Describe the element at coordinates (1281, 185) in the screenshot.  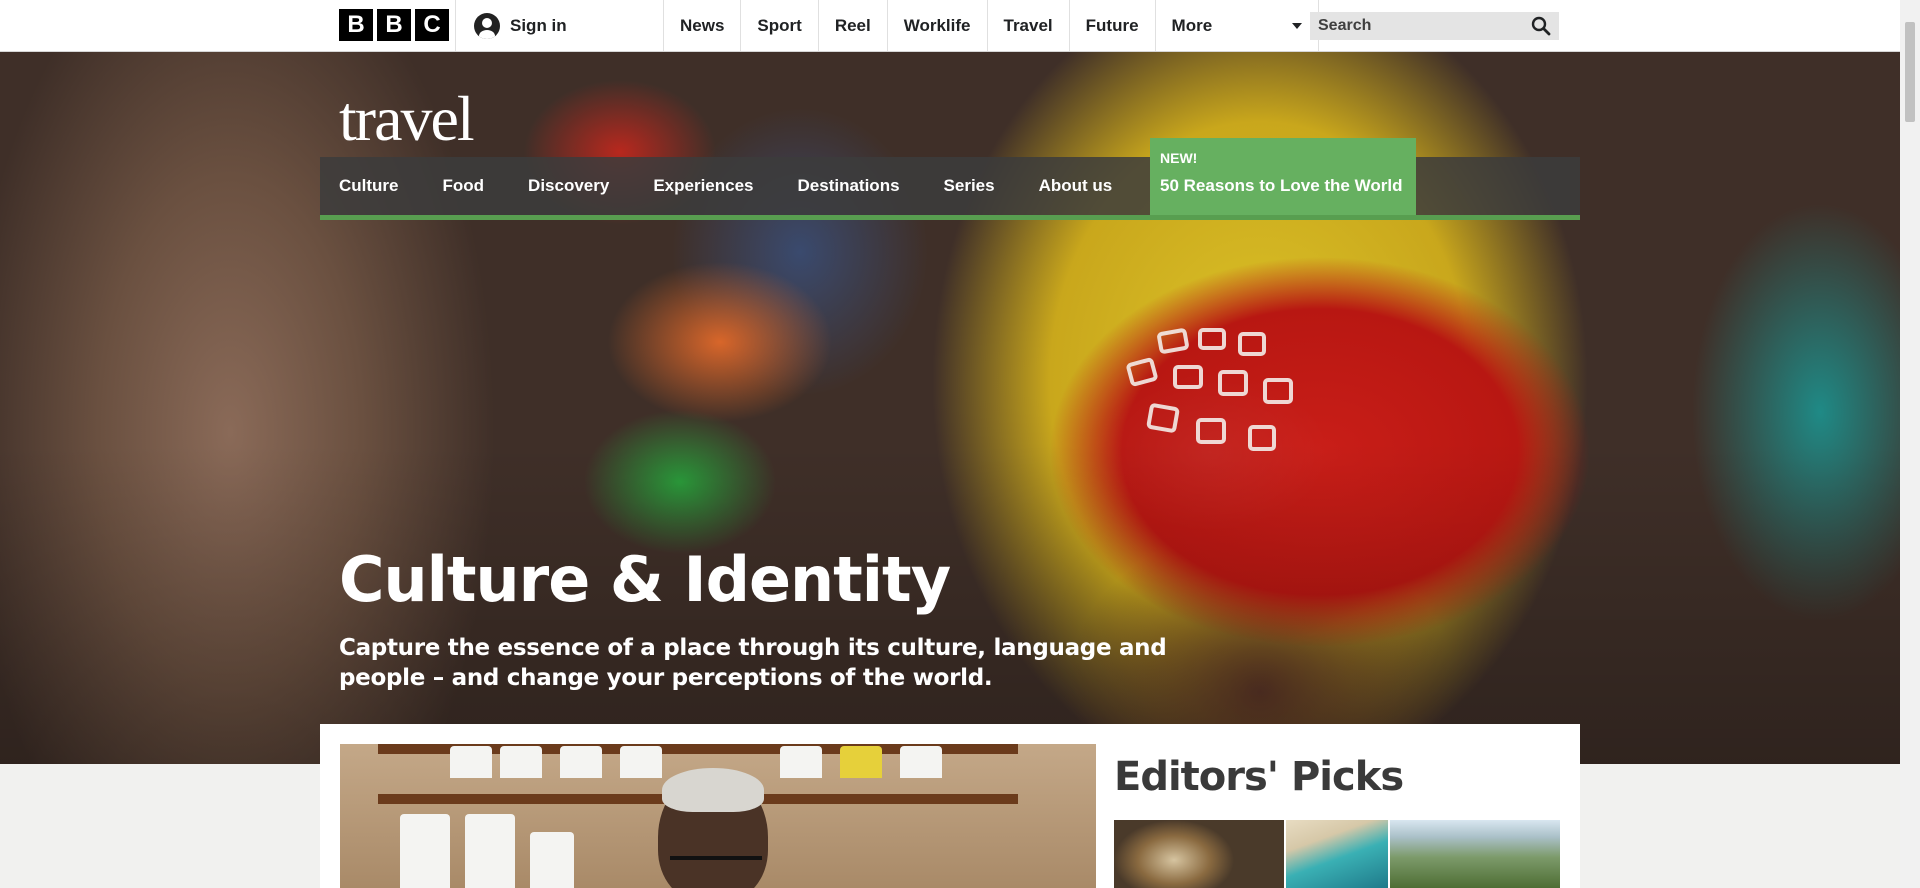
I see `promo-title: 50 Reasons to Love the World` at that location.